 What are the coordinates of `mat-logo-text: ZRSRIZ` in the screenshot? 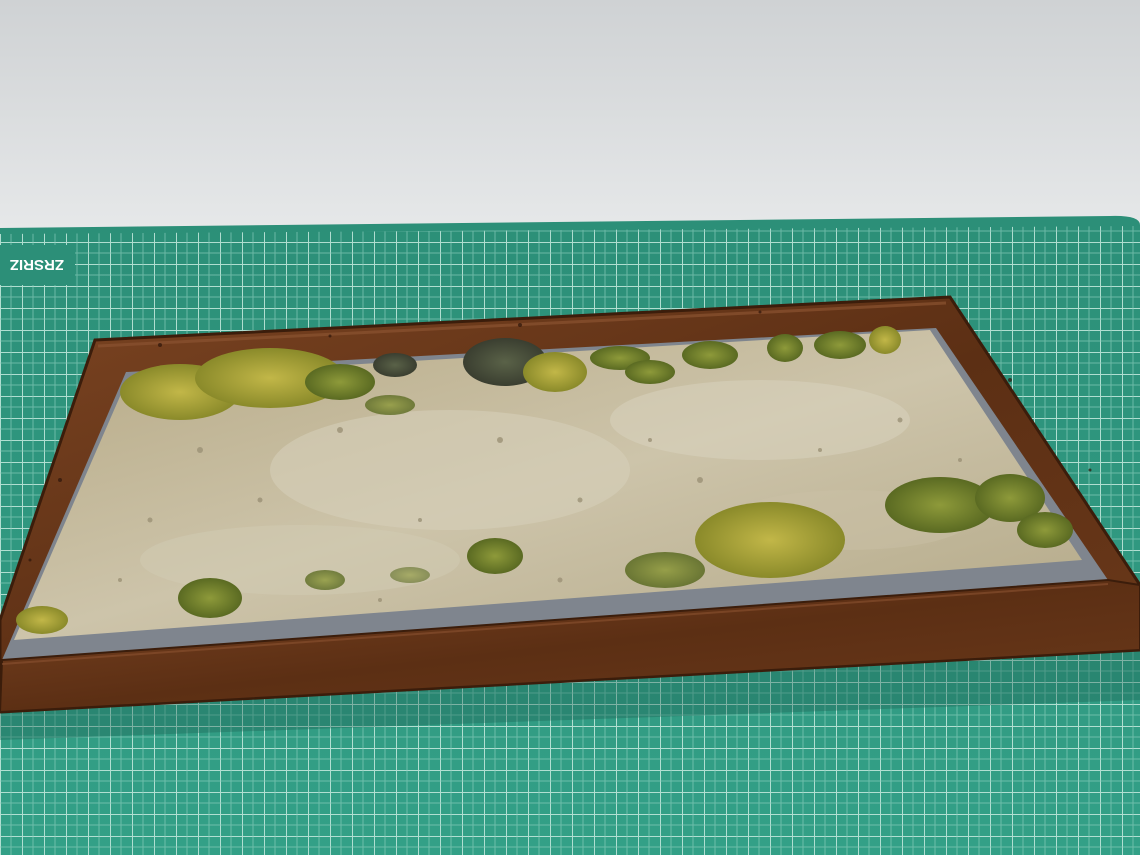 It's located at (37, 264).